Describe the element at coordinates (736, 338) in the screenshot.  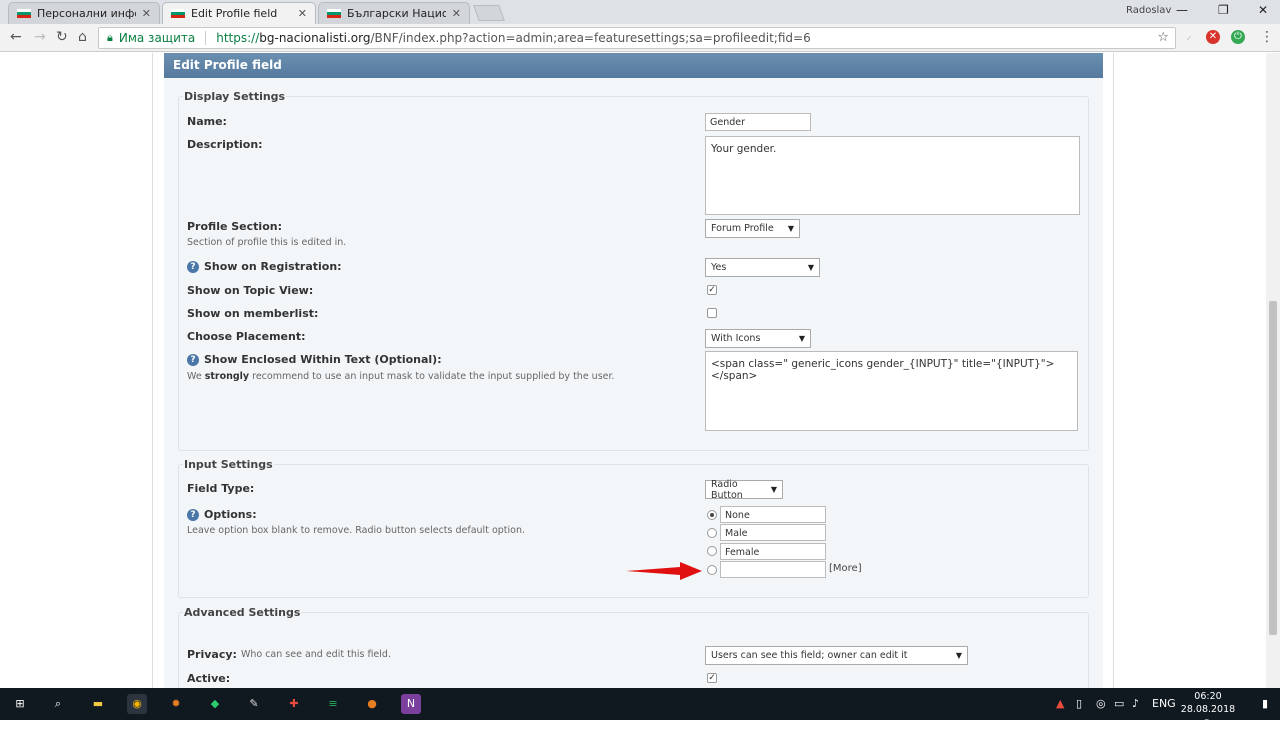
I see `selected-value: With Icons` at that location.